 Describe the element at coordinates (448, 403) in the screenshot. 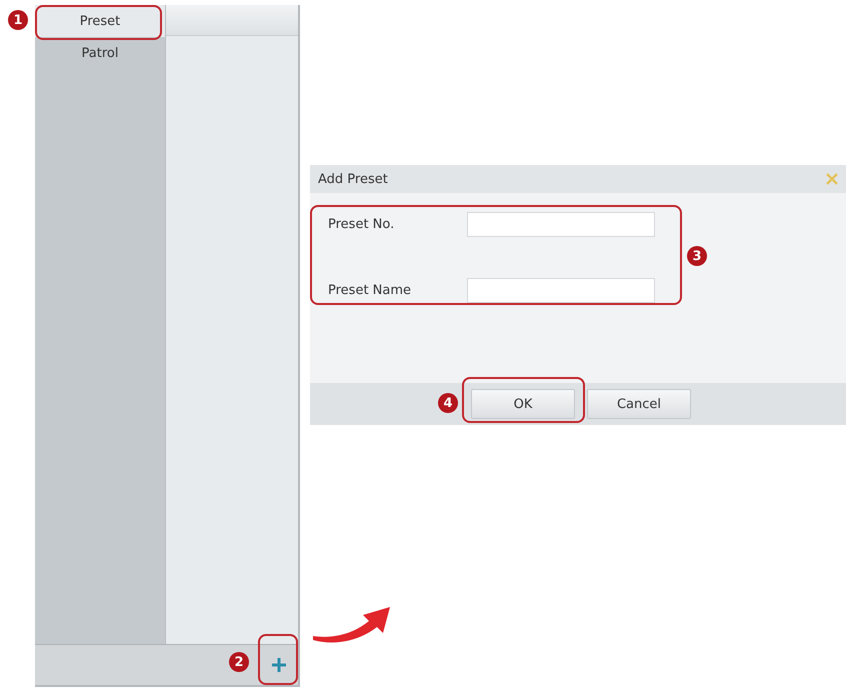

I see `callout-number: 4` at that location.